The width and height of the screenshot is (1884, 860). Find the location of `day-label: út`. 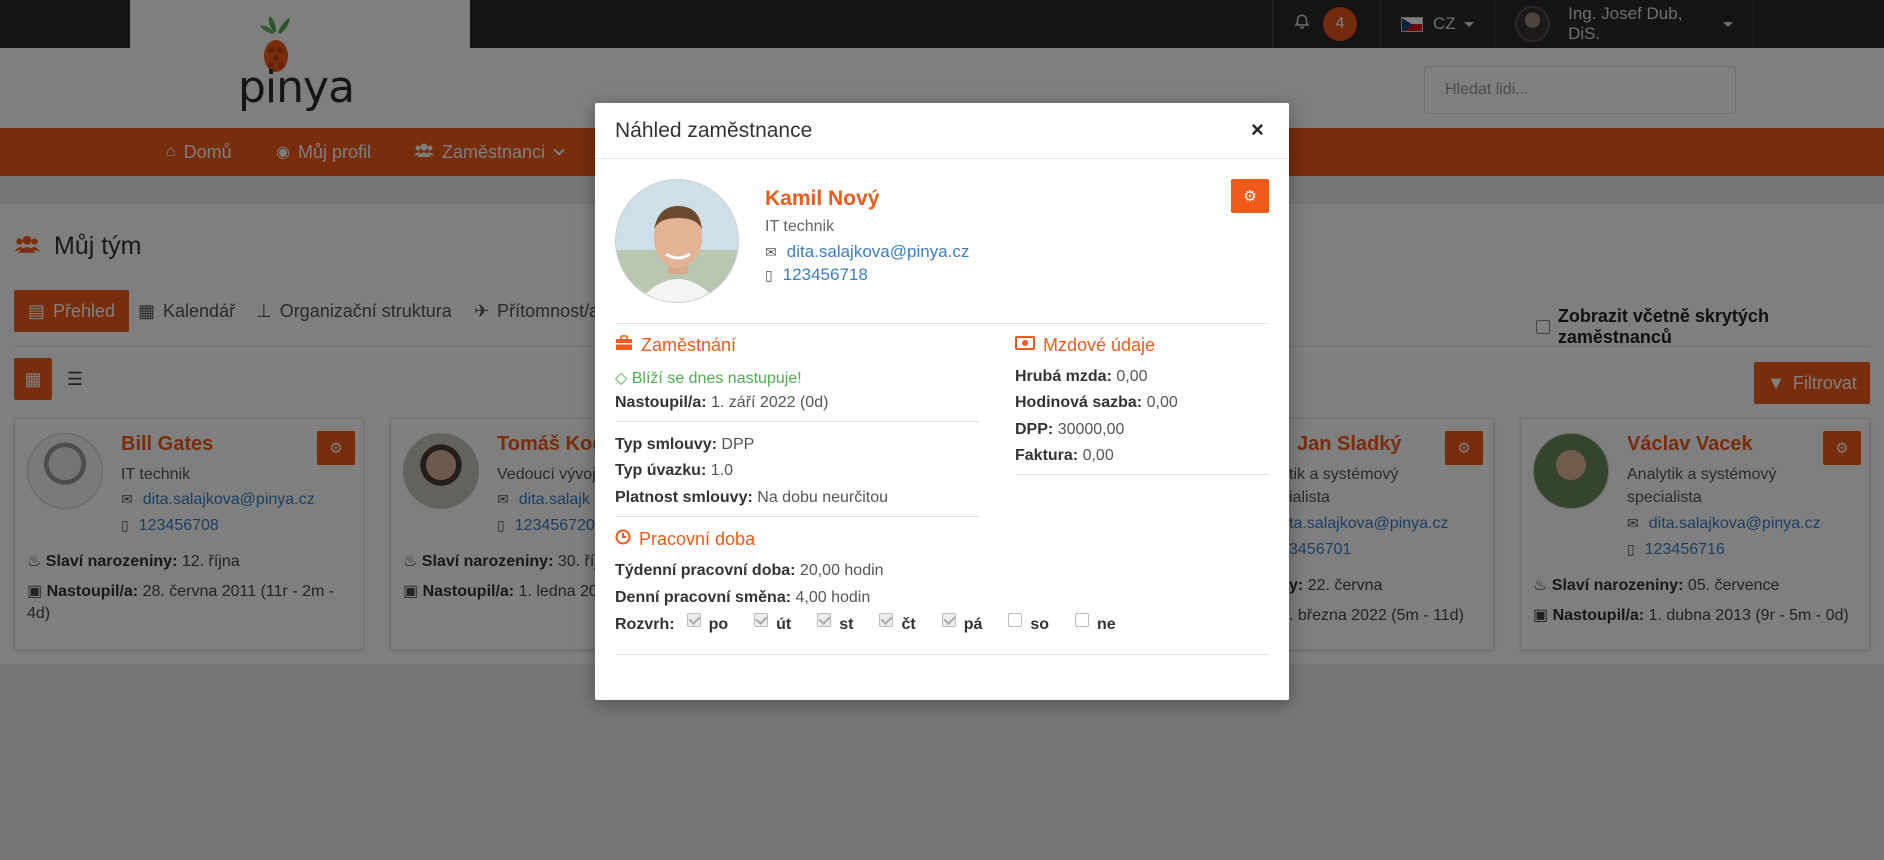

day-label: út is located at coordinates (784, 624).